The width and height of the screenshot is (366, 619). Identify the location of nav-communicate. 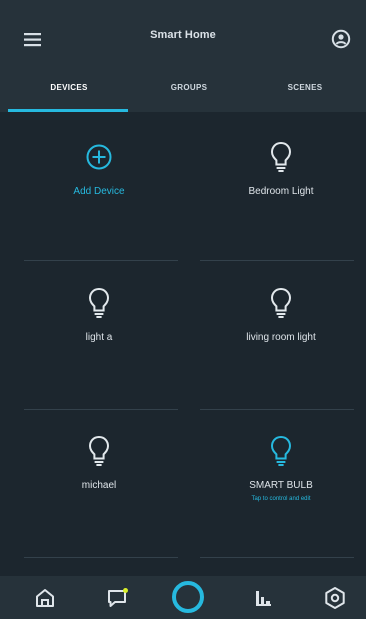
(117, 598).